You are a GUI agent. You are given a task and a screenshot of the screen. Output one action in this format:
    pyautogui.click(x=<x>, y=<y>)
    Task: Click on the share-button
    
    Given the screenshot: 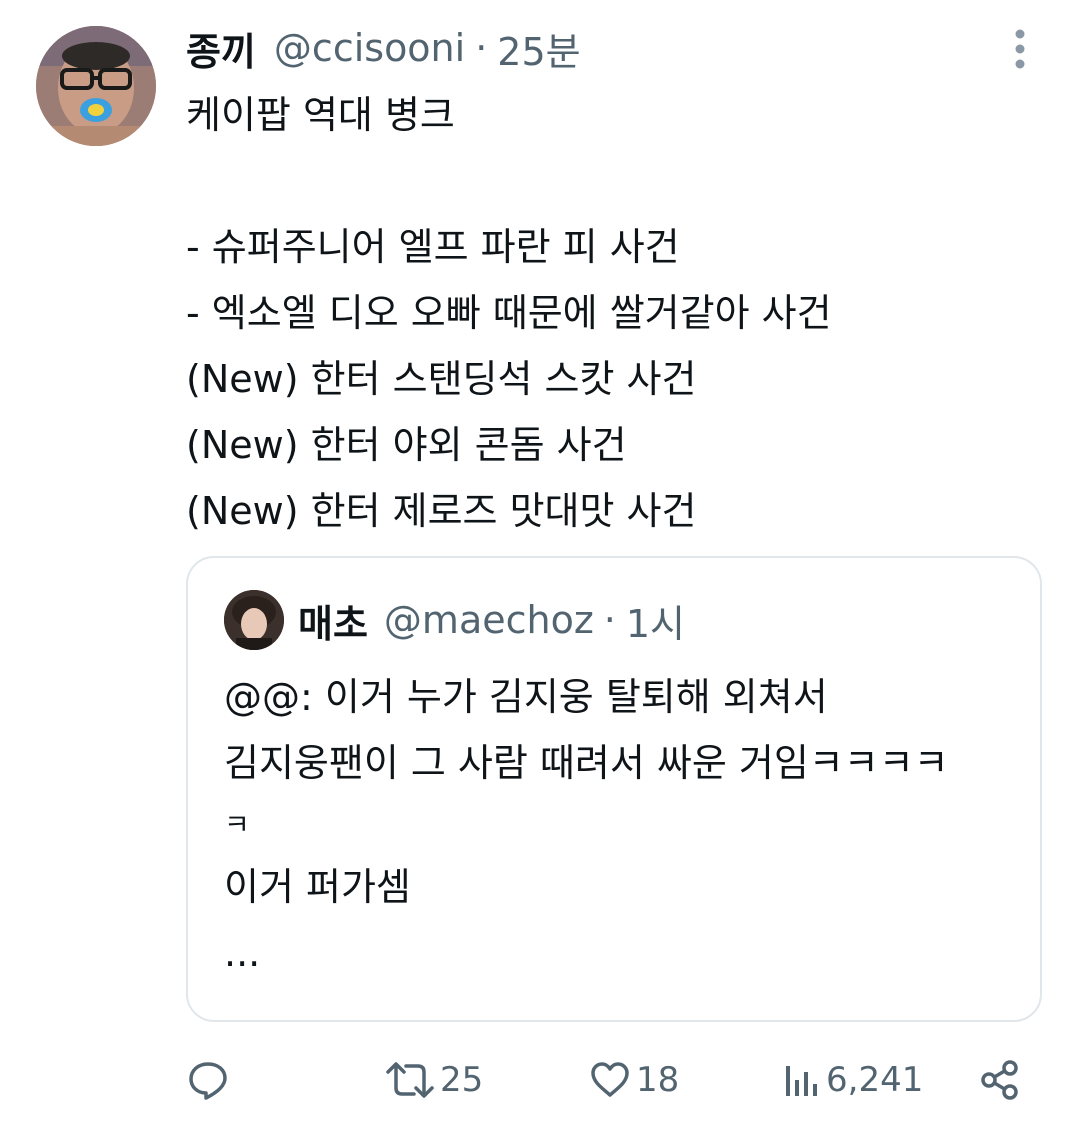 What is the action you would take?
    pyautogui.click(x=1000, y=1080)
    